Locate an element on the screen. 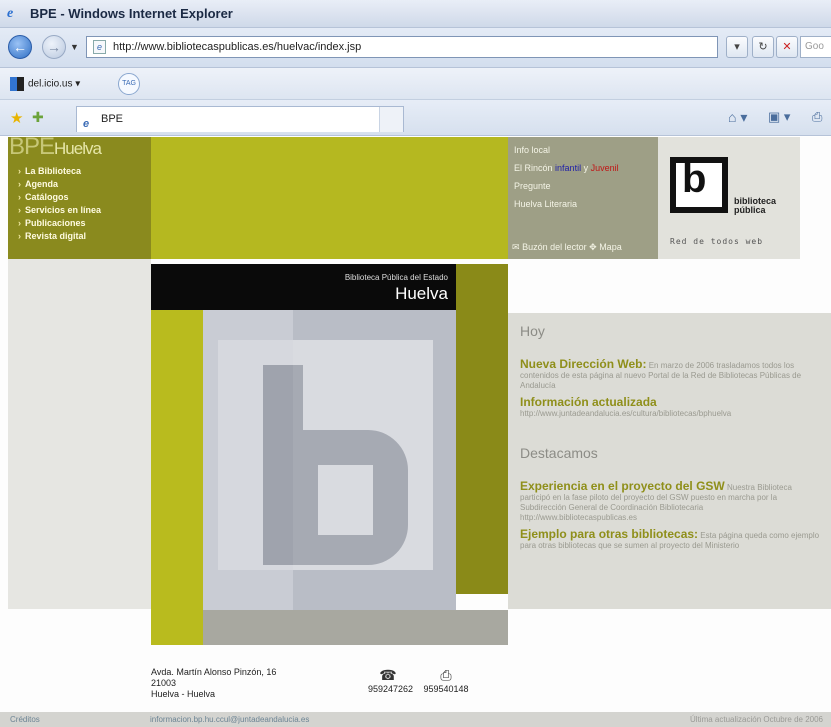 The height and width of the screenshot is (727, 831). nav-item-la-biblioteca: › La Biblioteca is located at coordinates (59, 171).